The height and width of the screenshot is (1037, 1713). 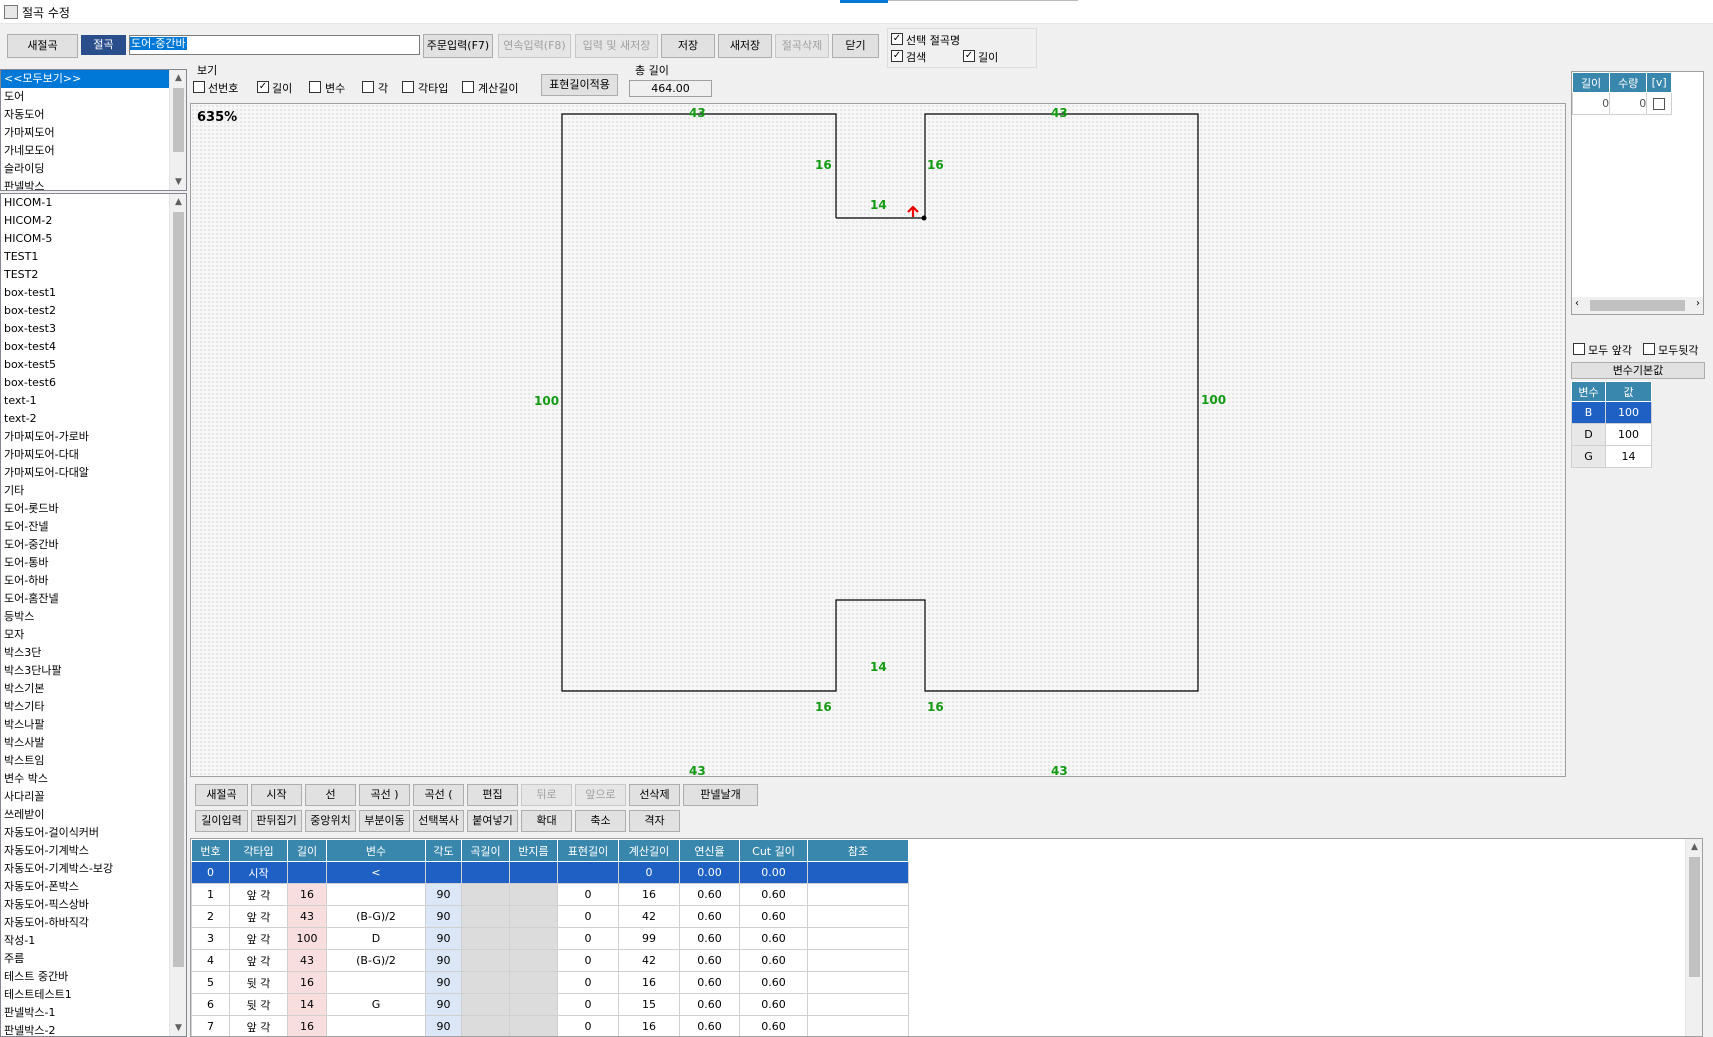 I want to click on bend-list-item: HICOM-1, so click(x=93, y=203).